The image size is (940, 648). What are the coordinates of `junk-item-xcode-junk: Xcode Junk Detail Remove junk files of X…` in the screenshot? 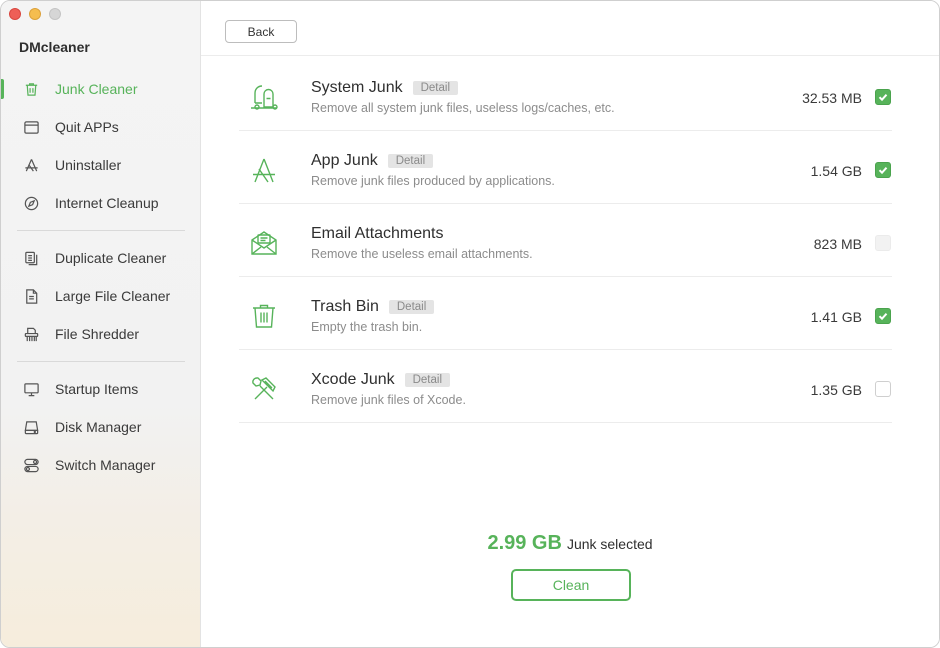 It's located at (565, 386).